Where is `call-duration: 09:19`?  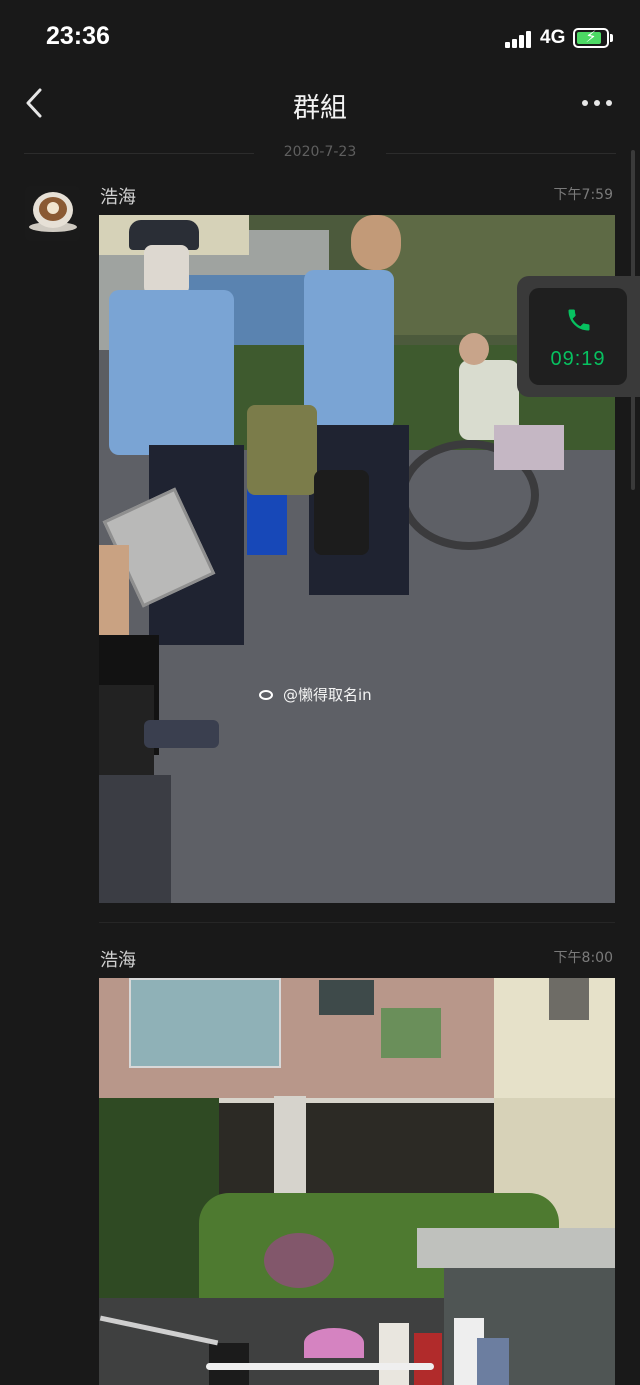 call-duration: 09:19 is located at coordinates (578, 359).